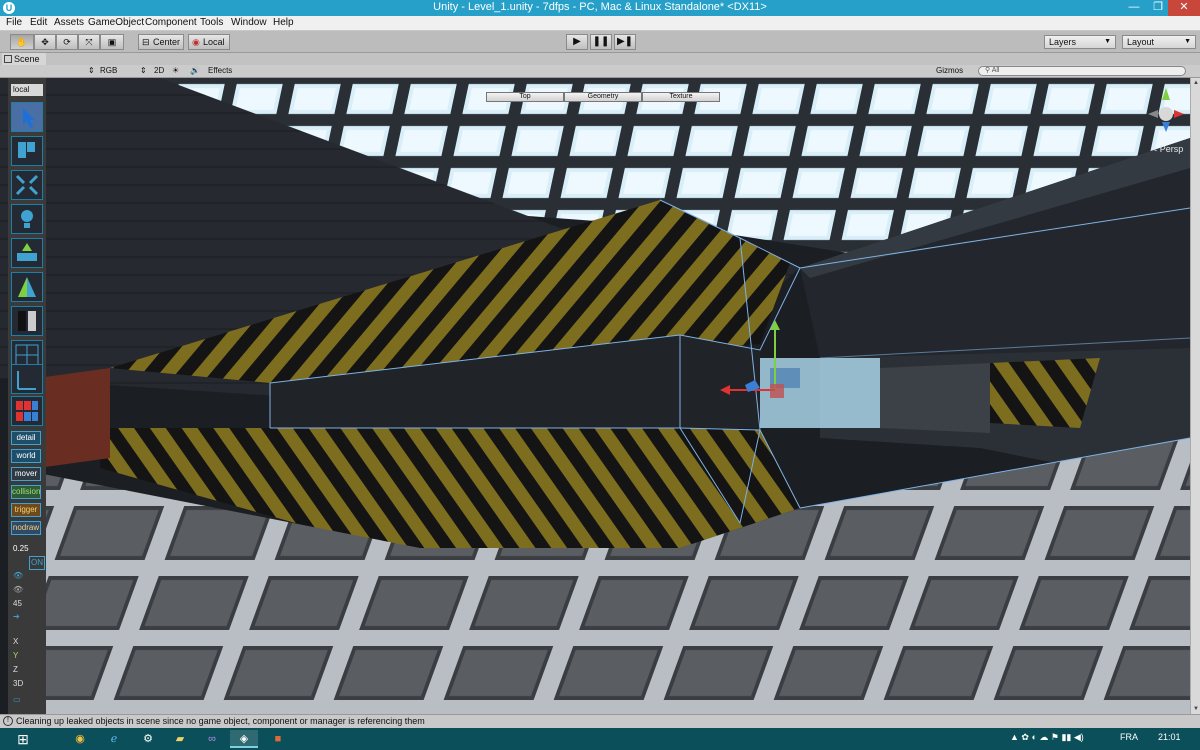 Image resolution: width=1200 pixels, height=750 pixels. Describe the element at coordinates (1129, 737) in the screenshot. I see `tray-language: FRA` at that location.